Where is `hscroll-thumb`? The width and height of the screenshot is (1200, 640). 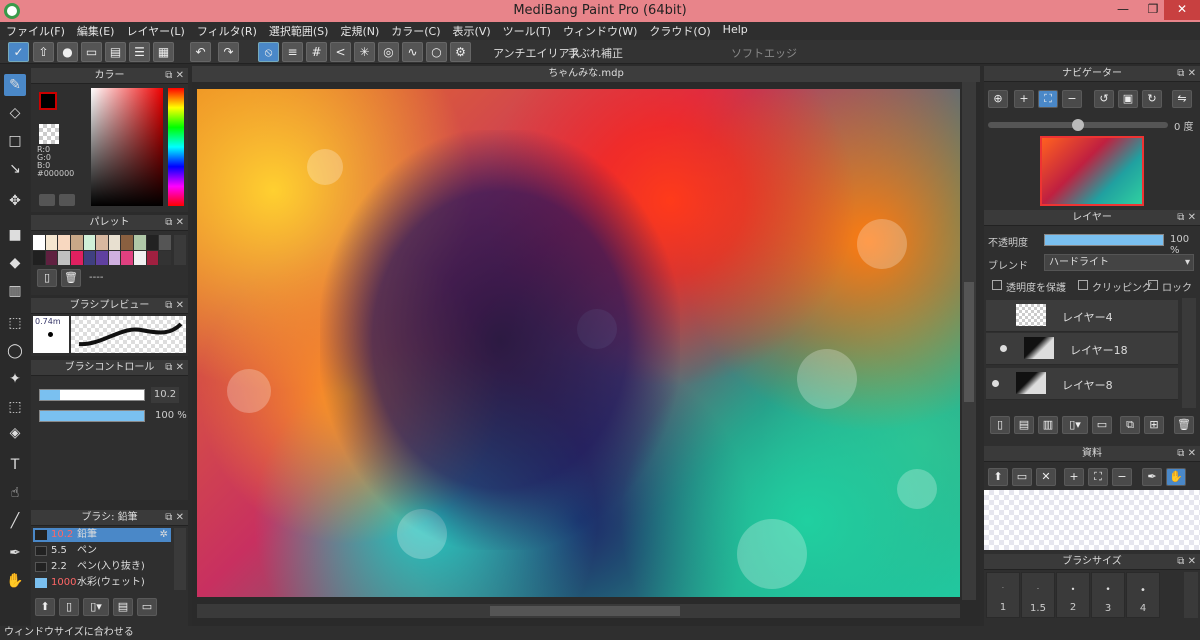 hscroll-thumb is located at coordinates (585, 611).